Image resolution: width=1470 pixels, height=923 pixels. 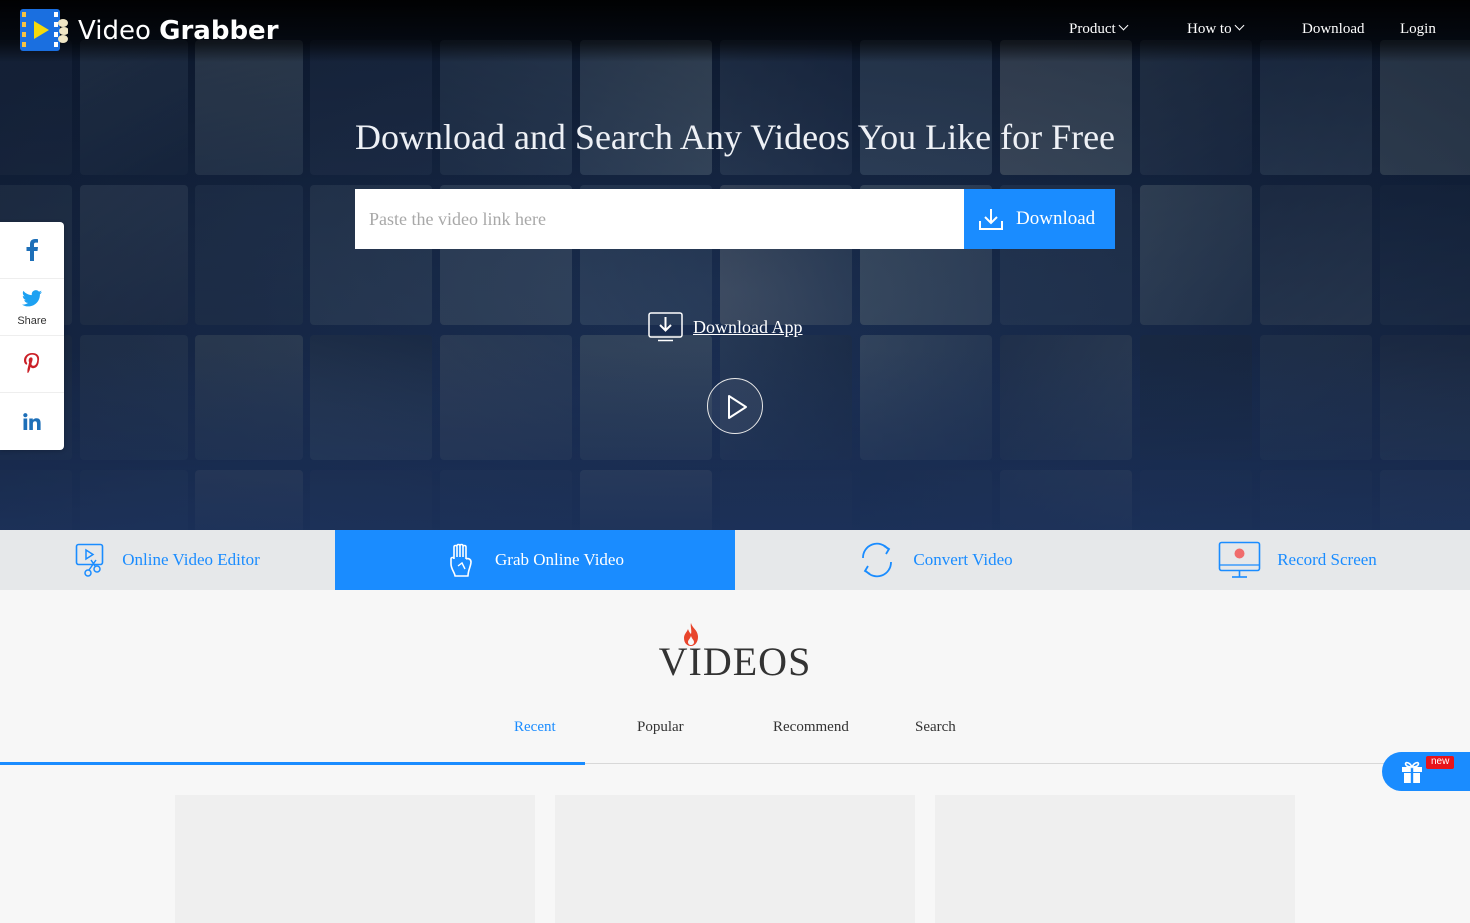 I want to click on desktop-download-icon, so click(x=665, y=327).